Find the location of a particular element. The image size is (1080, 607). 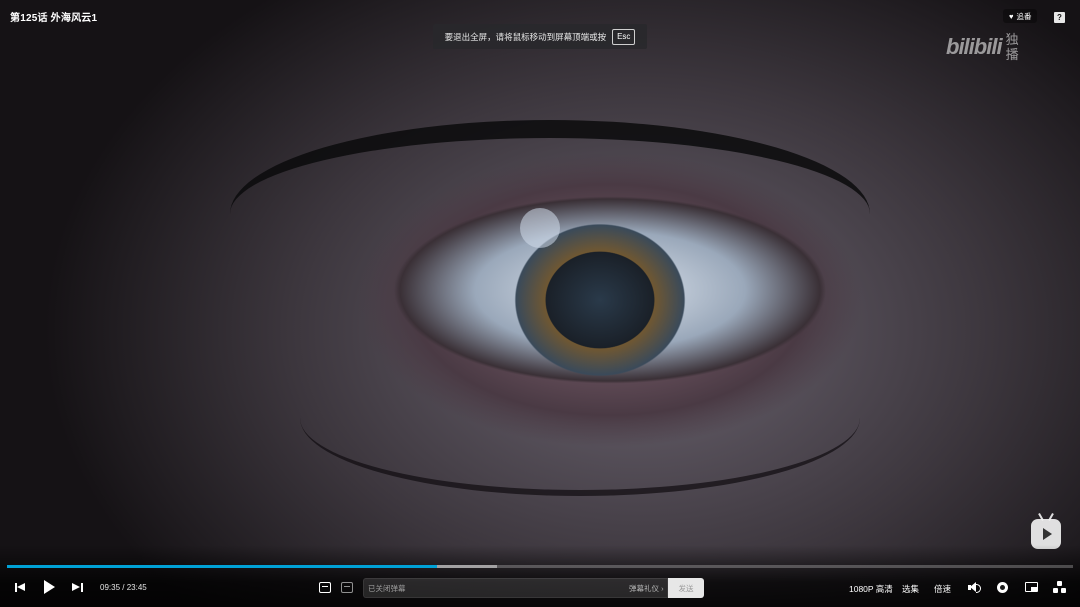

quality-button: 1080P 高清 is located at coordinates (871, 589).